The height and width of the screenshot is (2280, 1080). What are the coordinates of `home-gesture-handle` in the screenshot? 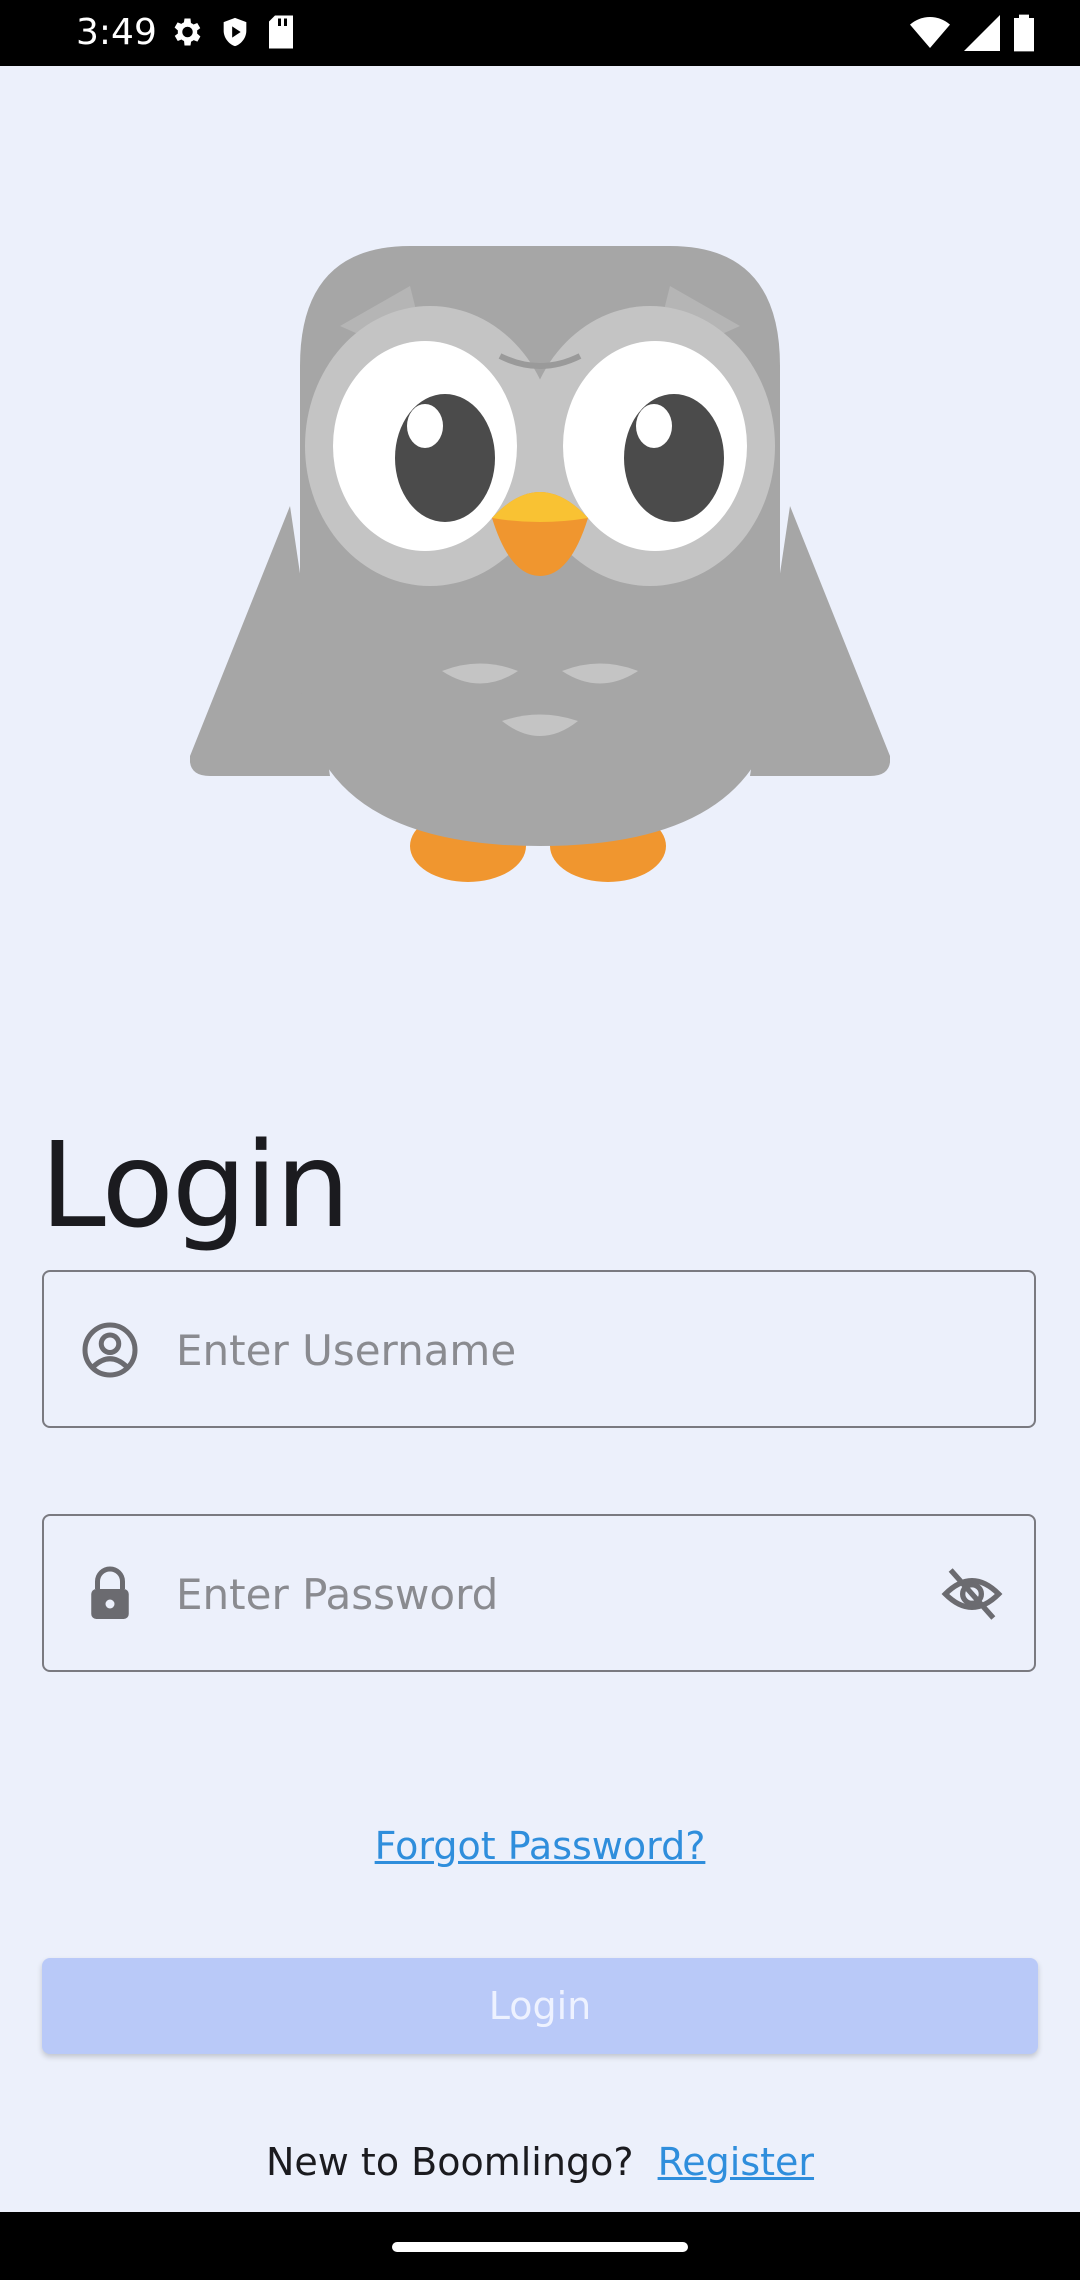 It's located at (540, 2247).